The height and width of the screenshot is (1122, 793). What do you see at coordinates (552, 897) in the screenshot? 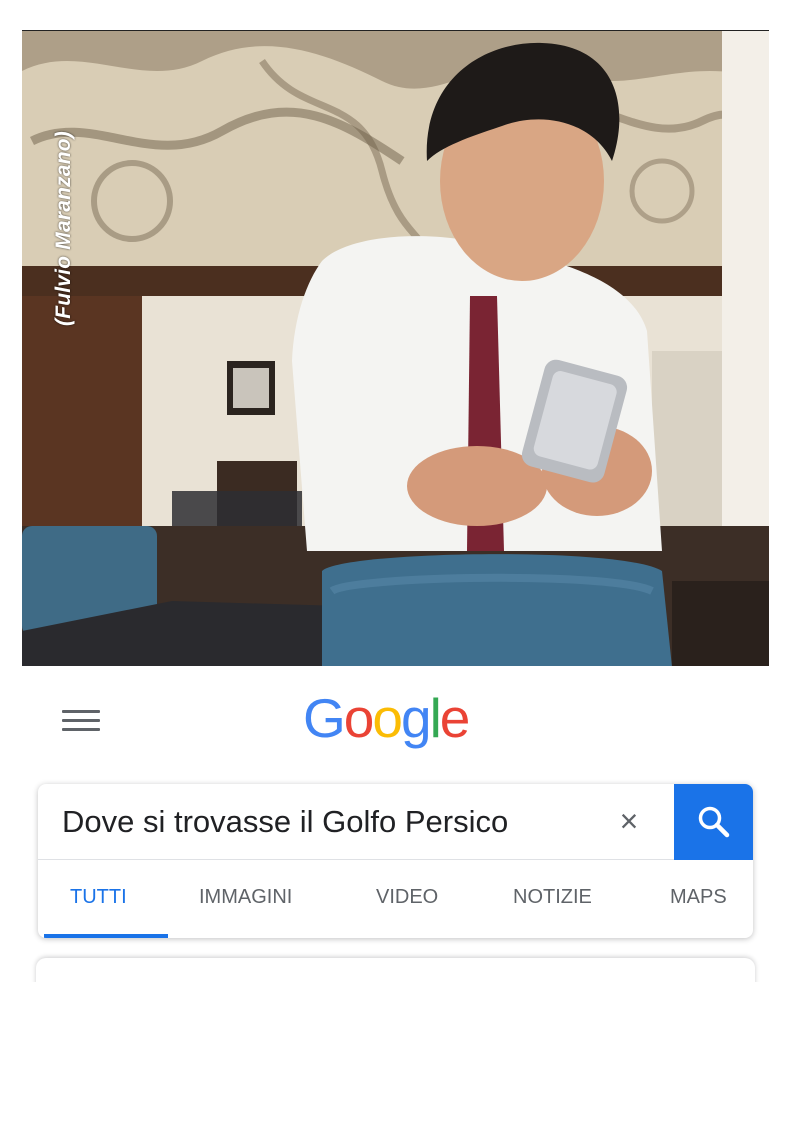
I see `tab-notizie: NOTIZIE` at bounding box center [552, 897].